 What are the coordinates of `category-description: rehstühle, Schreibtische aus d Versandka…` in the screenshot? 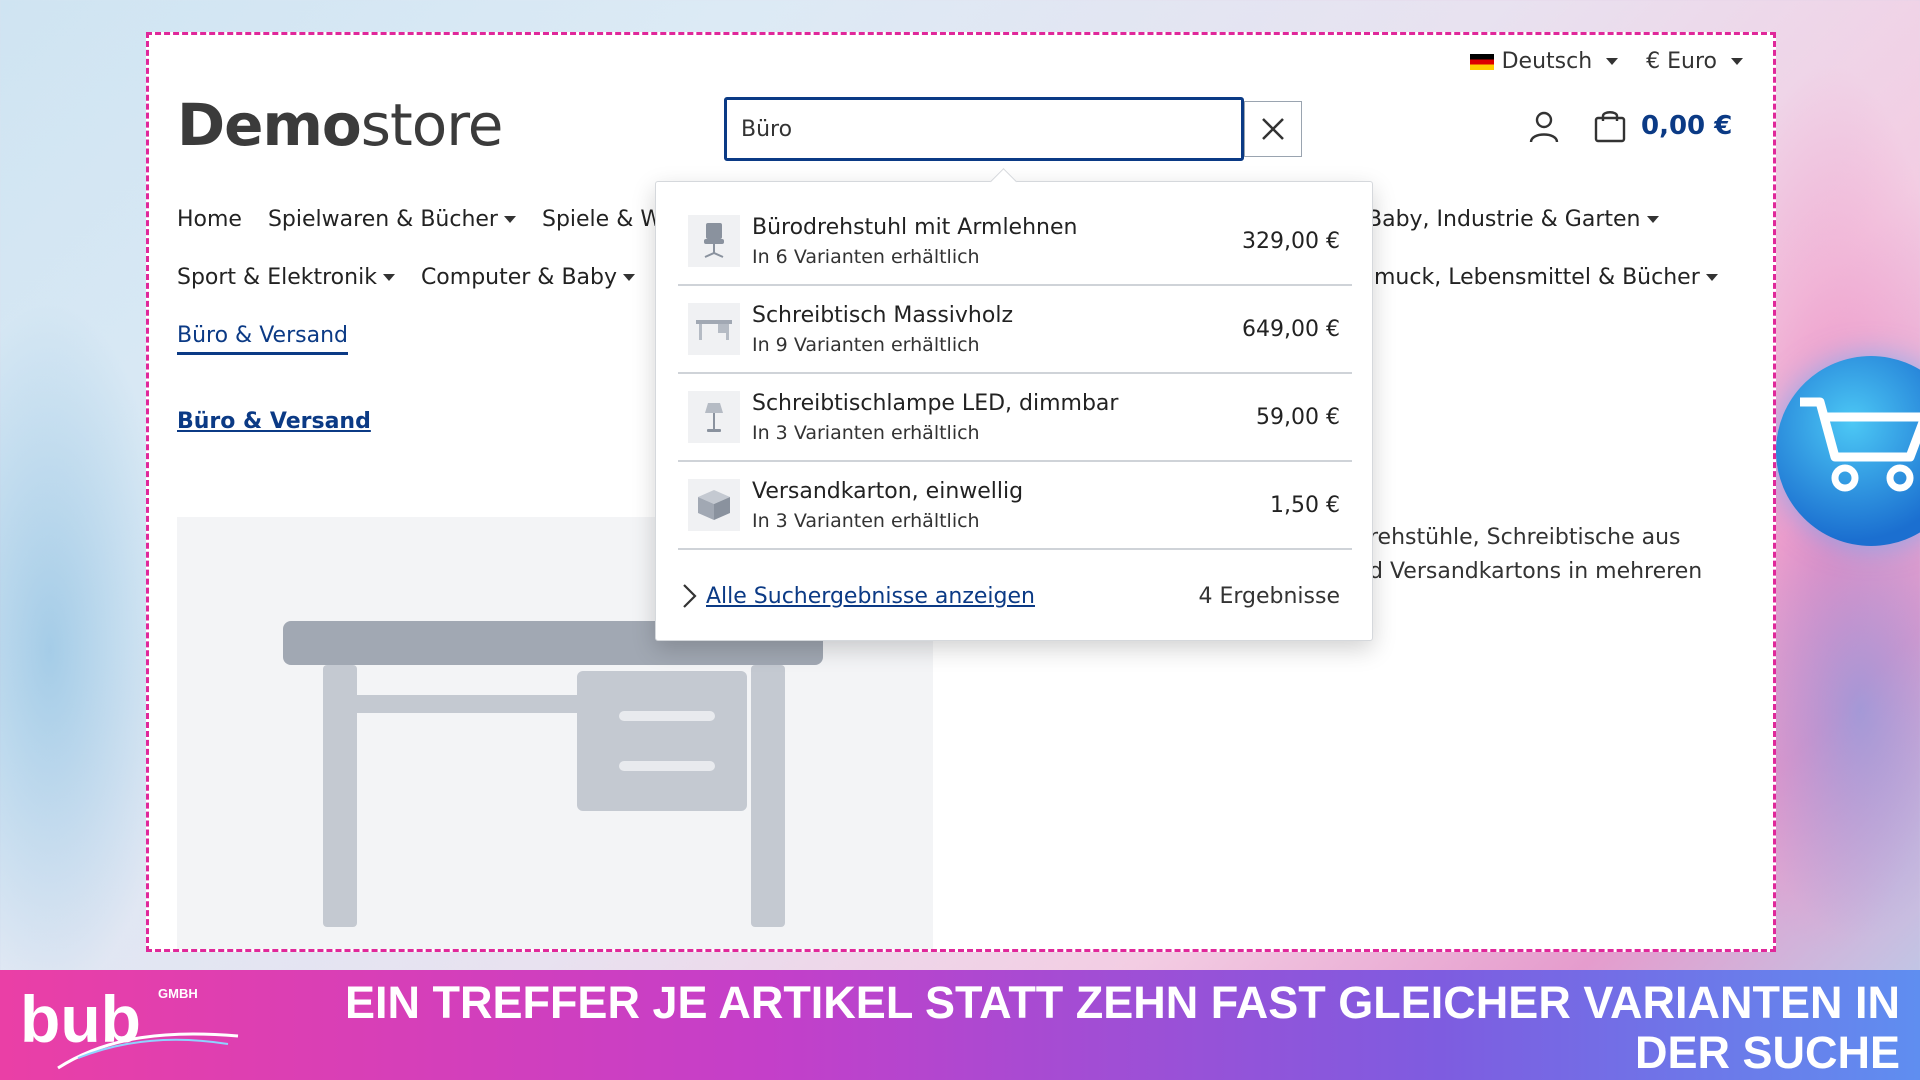 It's located at (1569, 555).